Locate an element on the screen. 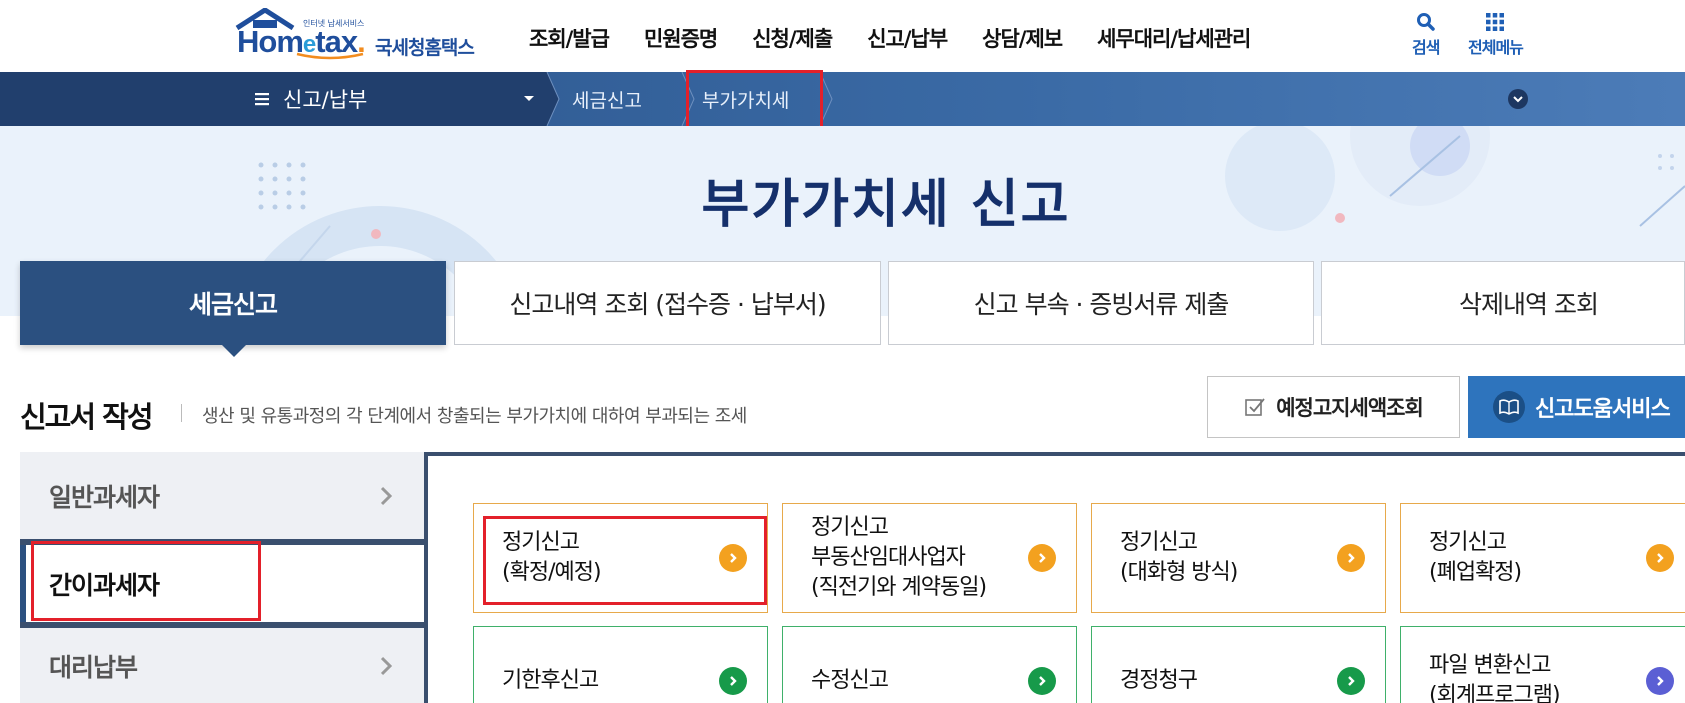  book-icon is located at coordinates (1509, 407).